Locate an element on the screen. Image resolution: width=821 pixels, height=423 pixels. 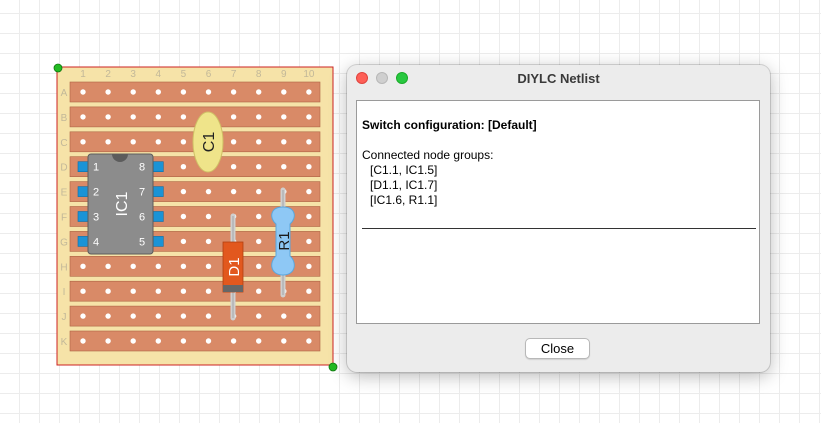
column-label: 2 is located at coordinates (108, 74).